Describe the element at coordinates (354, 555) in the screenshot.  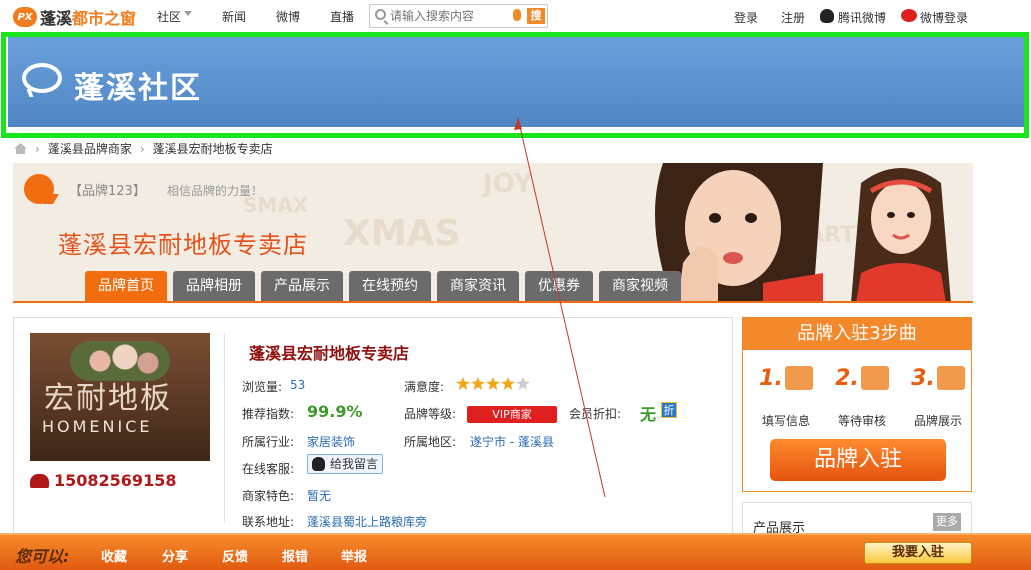
I see `report-abuse-link: 举报` at that location.